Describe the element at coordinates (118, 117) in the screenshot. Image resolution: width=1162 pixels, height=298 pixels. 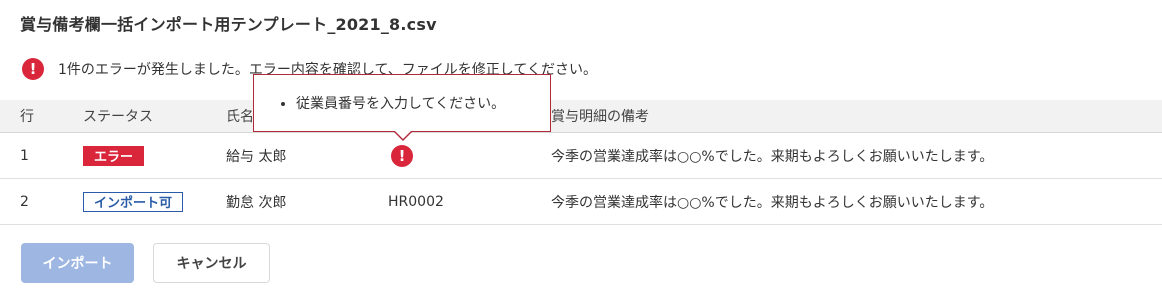
I see `header-status: ステータス` at that location.